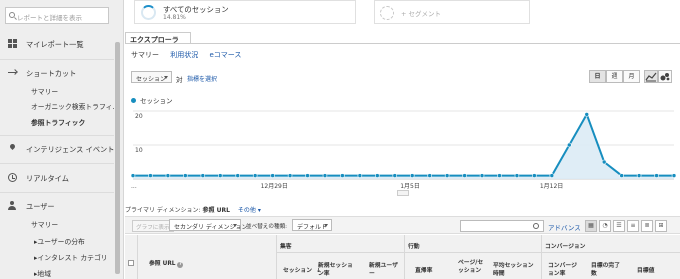 The width and height of the screenshot is (680, 279). What do you see at coordinates (12, 177) in the screenshot?
I see `clock-icon` at bounding box center [12, 177].